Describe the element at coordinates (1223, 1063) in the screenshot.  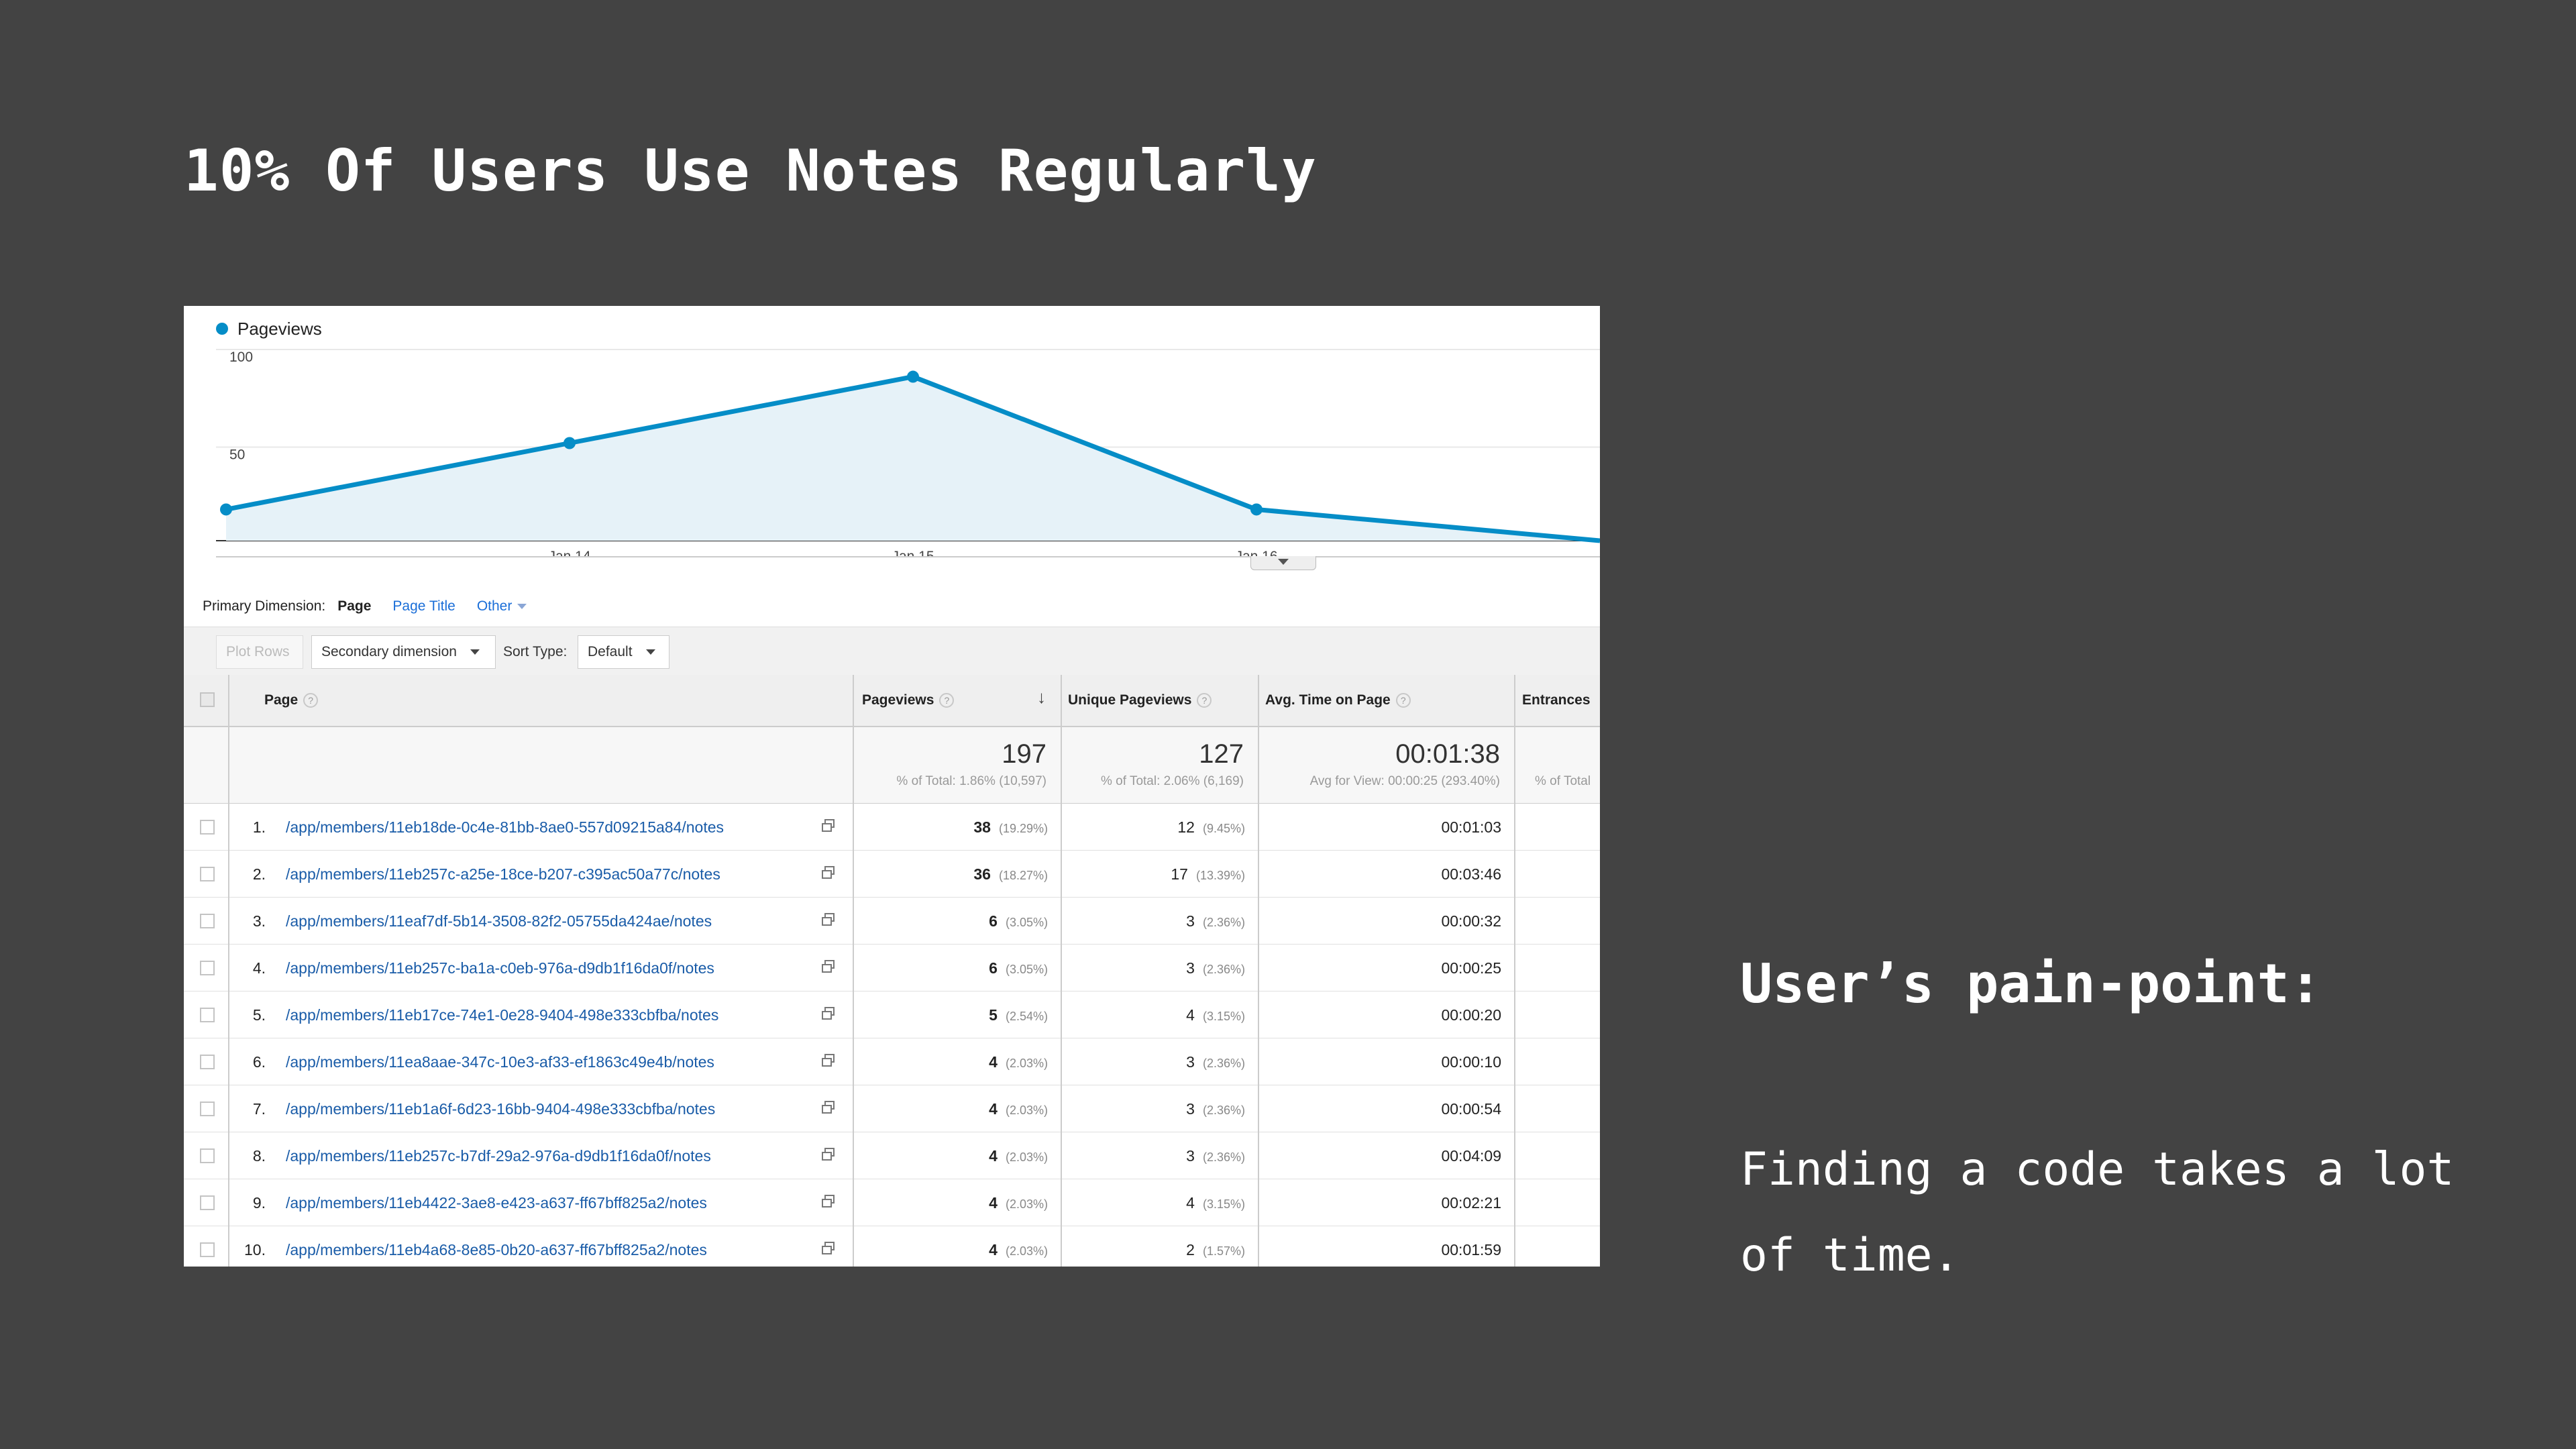
I see `unique-pageviews-percent: (2.36%)` at that location.